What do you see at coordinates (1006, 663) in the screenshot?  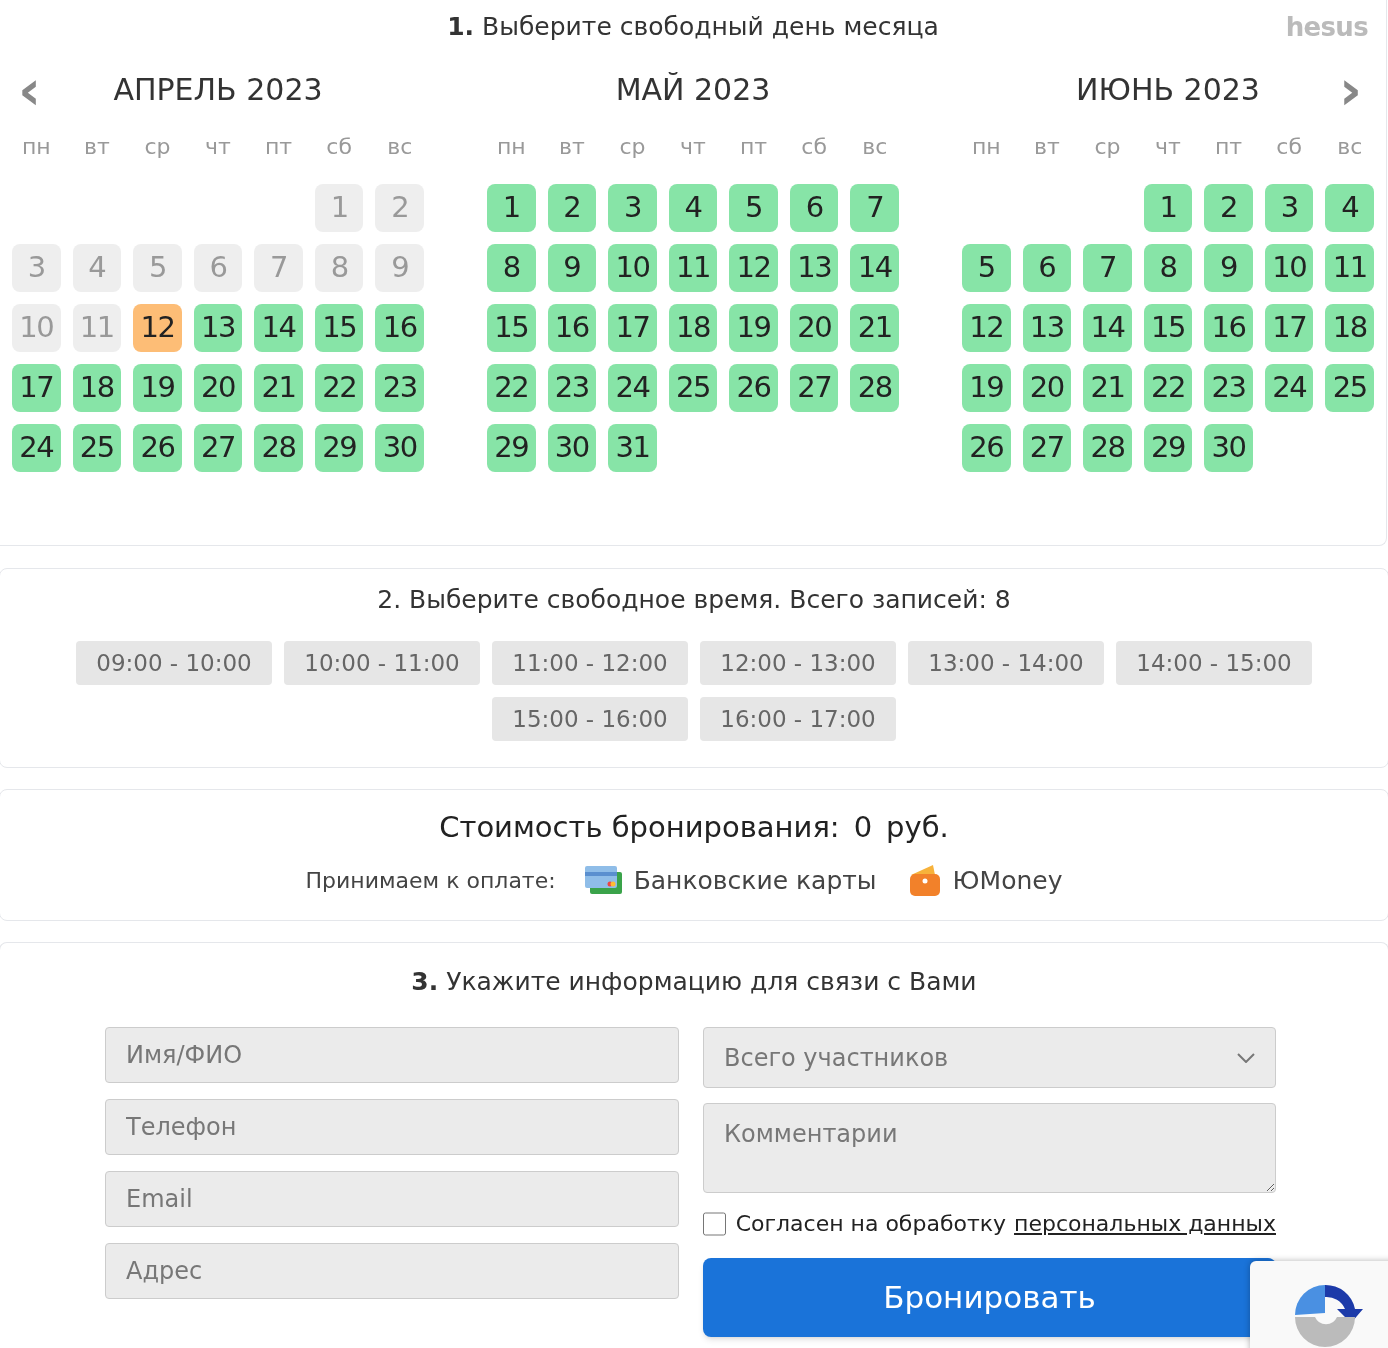 I see `time-slot-button: 13:00 - 14:00` at bounding box center [1006, 663].